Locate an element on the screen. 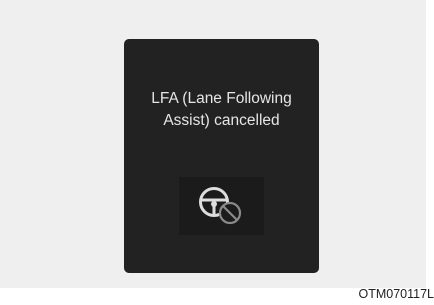 The height and width of the screenshot is (305, 434). steering-wheel-icon is located at coordinates (220, 206).